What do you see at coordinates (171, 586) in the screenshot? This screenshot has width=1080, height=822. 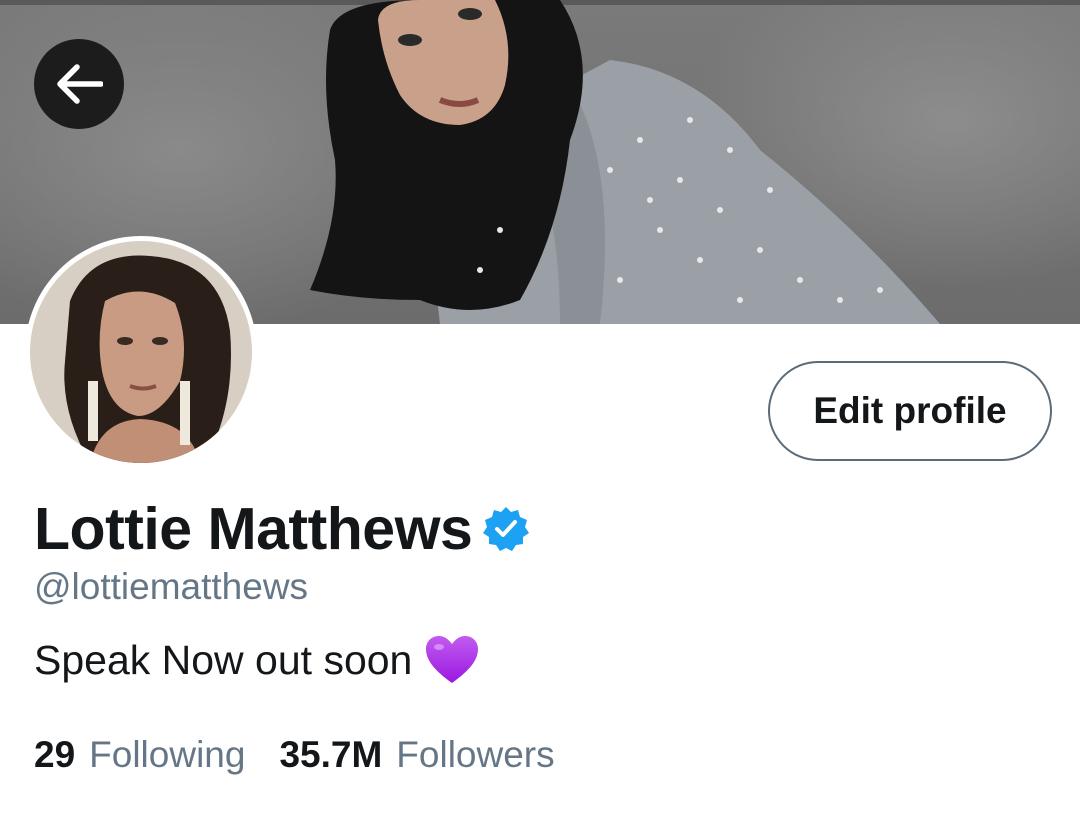 I see `user-handle: @lottiematthews` at bounding box center [171, 586].